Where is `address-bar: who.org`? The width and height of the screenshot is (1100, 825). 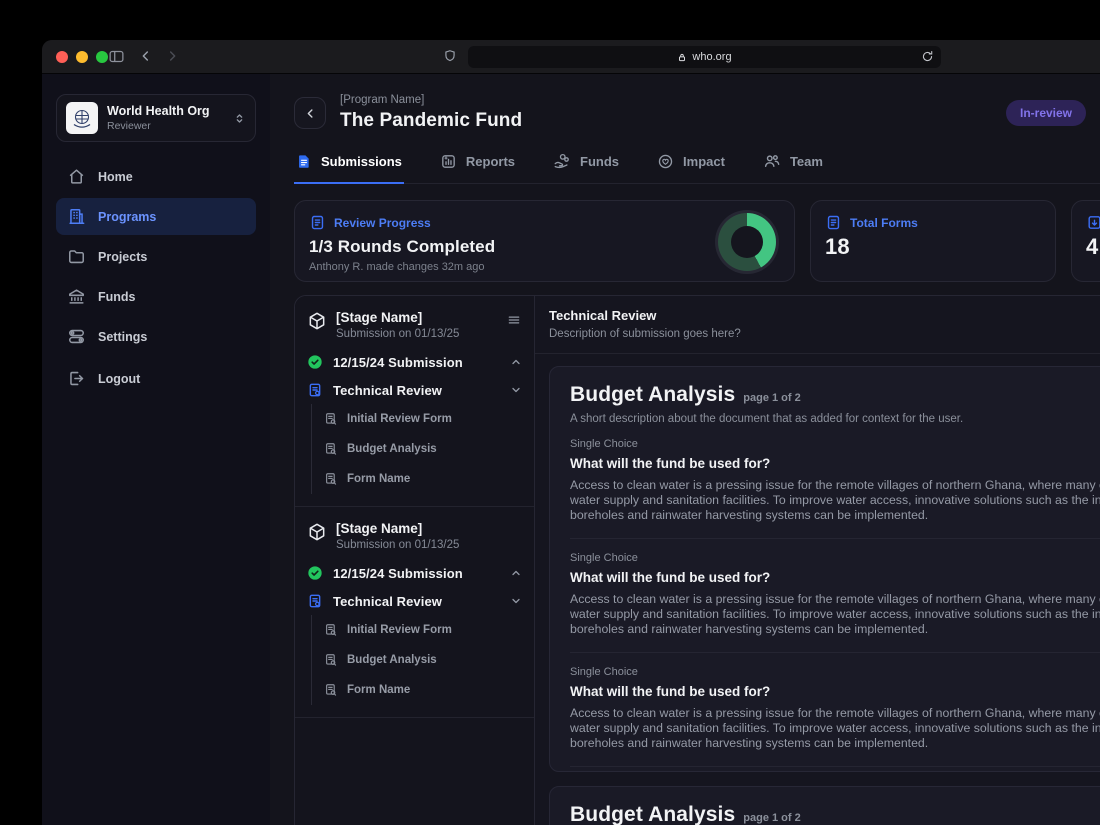 address-bar: who.org is located at coordinates (704, 57).